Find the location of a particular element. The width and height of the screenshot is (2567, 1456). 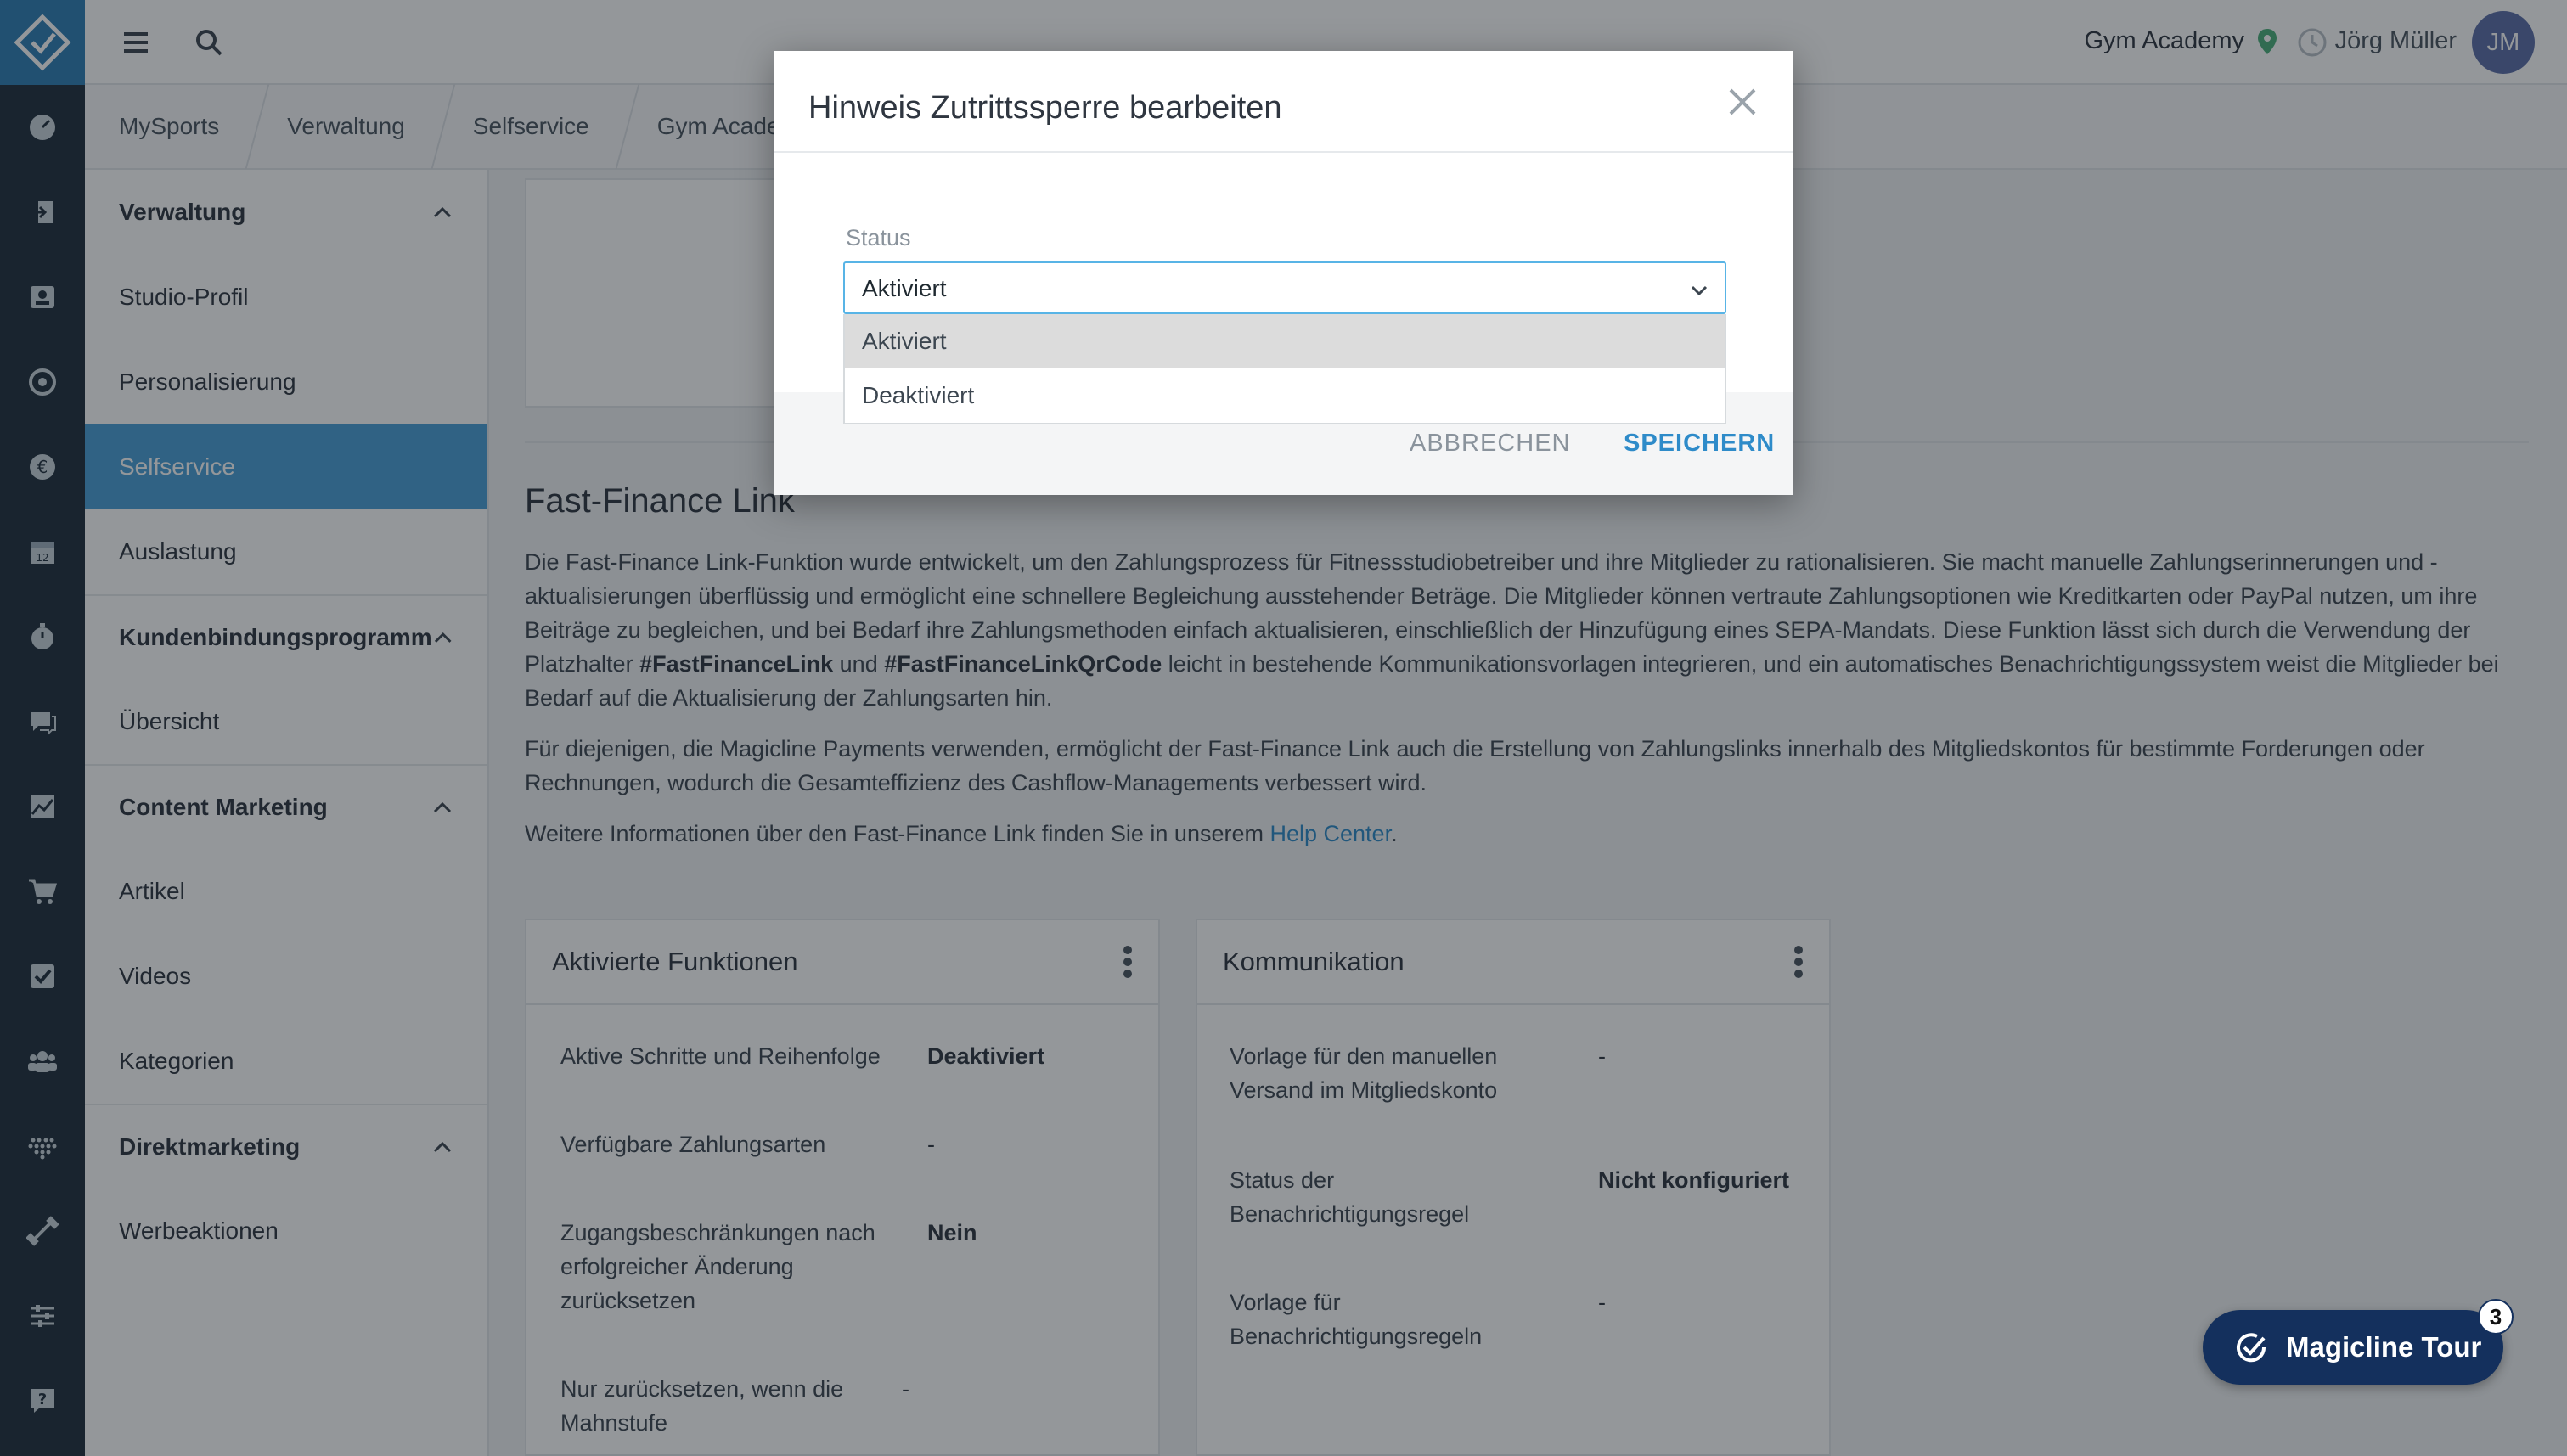

status-option-aktiviert: Aktiviert is located at coordinates (1285, 341).